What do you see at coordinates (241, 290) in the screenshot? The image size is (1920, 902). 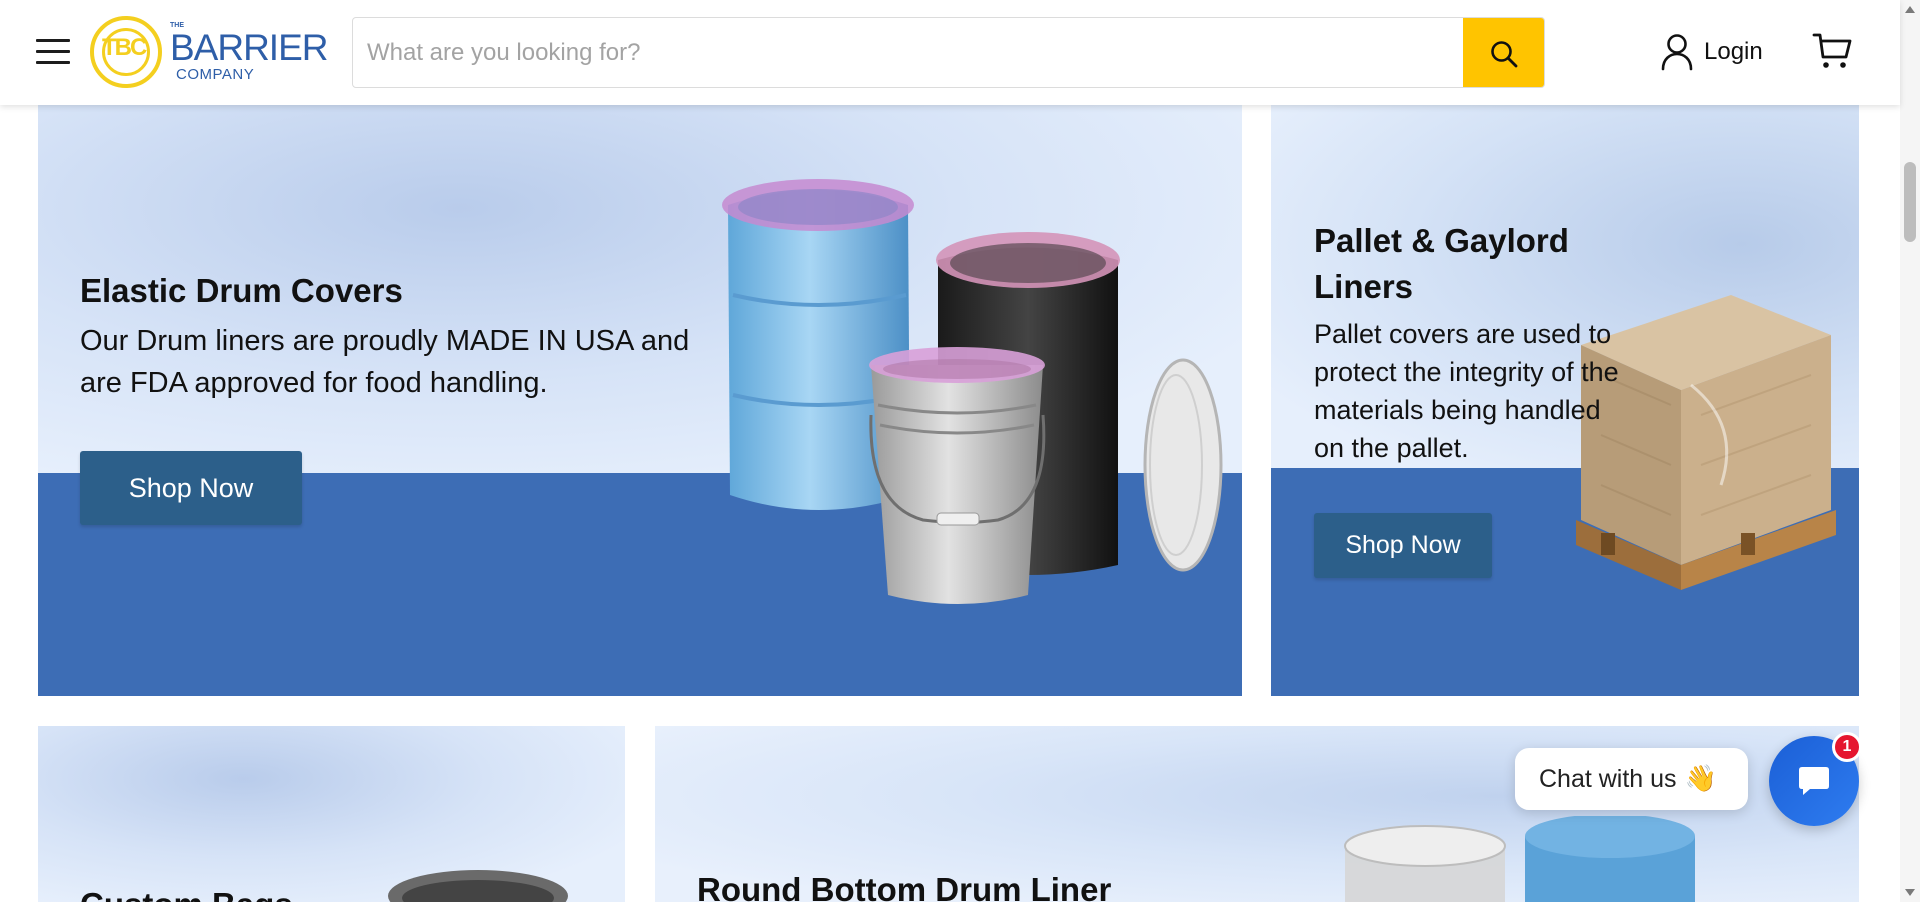 I see `banner-title: Elastic Drum Covers` at bounding box center [241, 290].